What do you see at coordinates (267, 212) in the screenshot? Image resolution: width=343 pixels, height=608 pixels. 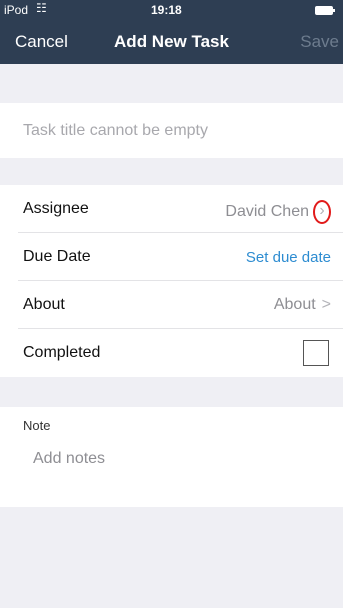 I see `assignee-name: David Chen` at bounding box center [267, 212].